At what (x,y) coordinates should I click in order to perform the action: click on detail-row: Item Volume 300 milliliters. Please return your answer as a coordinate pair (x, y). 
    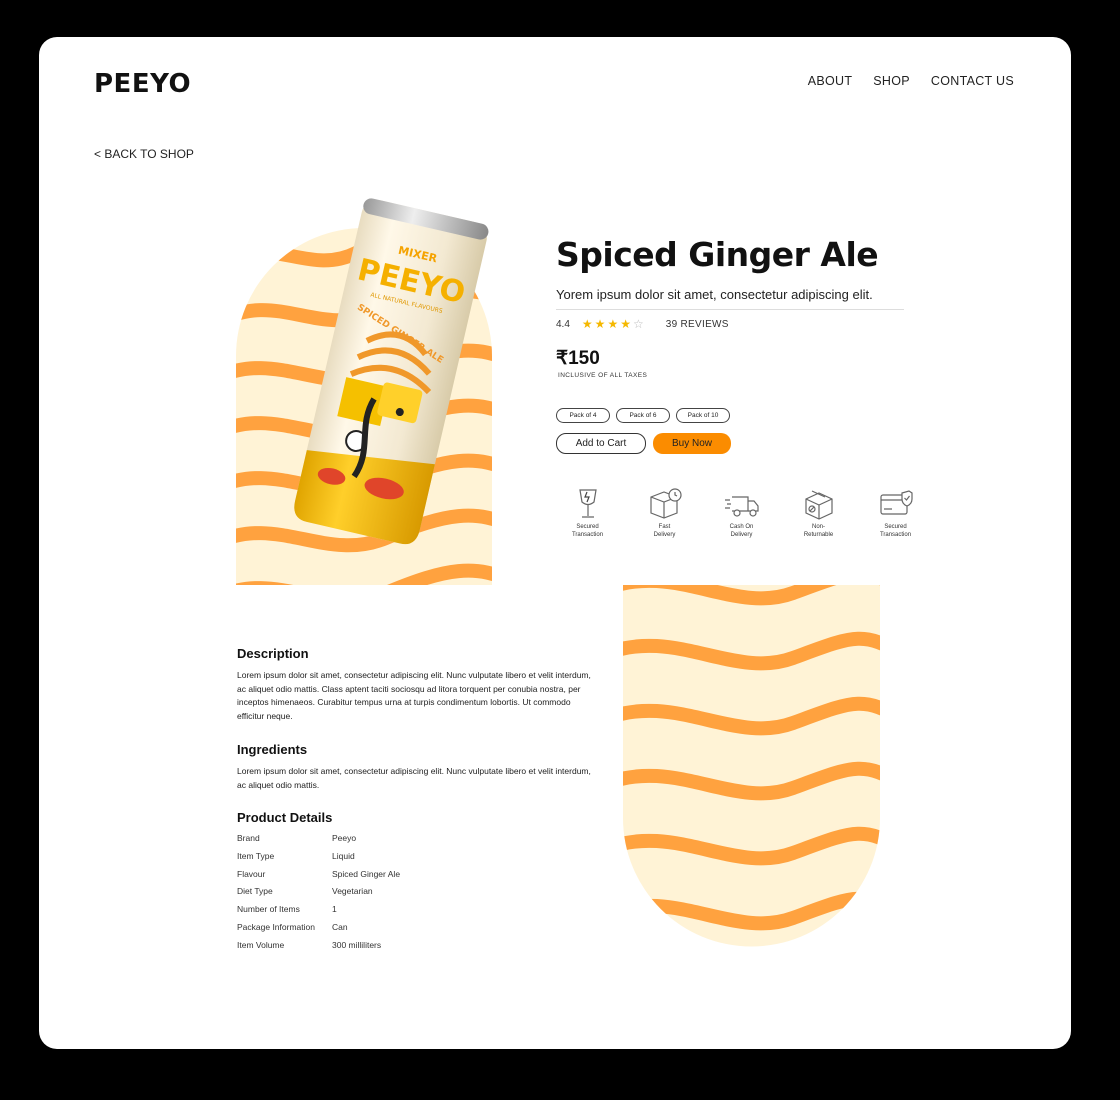
    Looking at the image, I should click on (309, 944).